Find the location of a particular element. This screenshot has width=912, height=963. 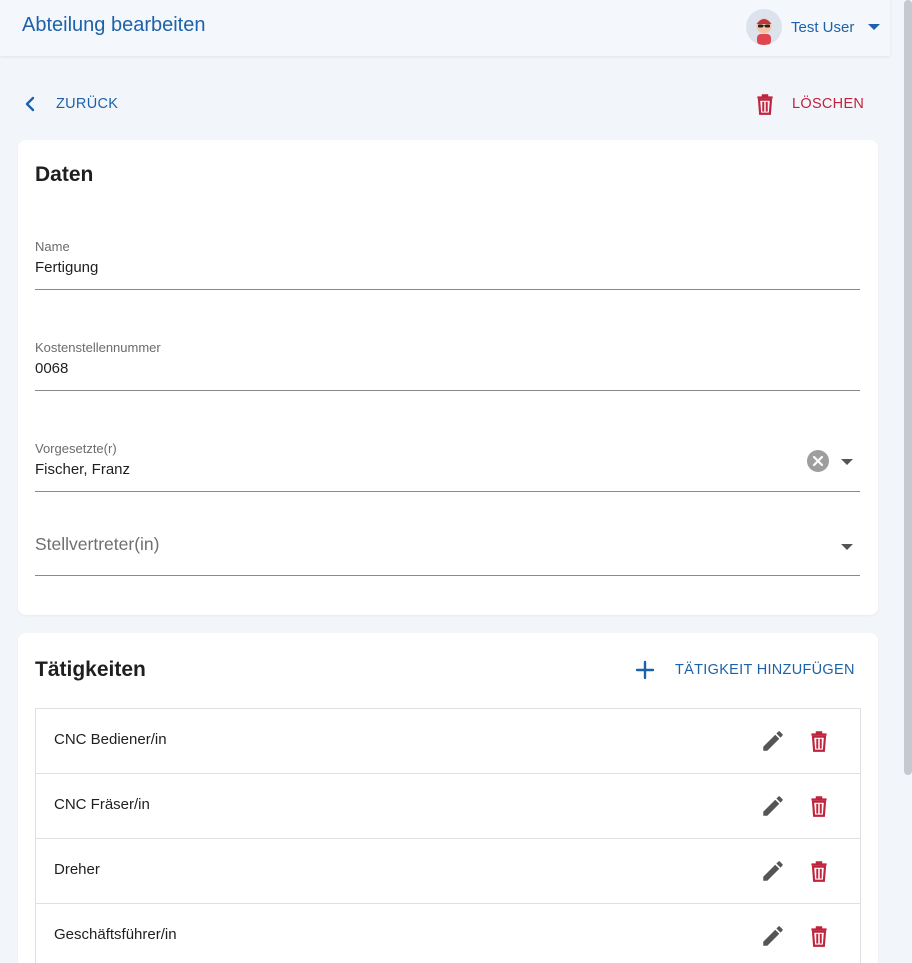

task-label: CNC Fräser/in is located at coordinates (102, 804).